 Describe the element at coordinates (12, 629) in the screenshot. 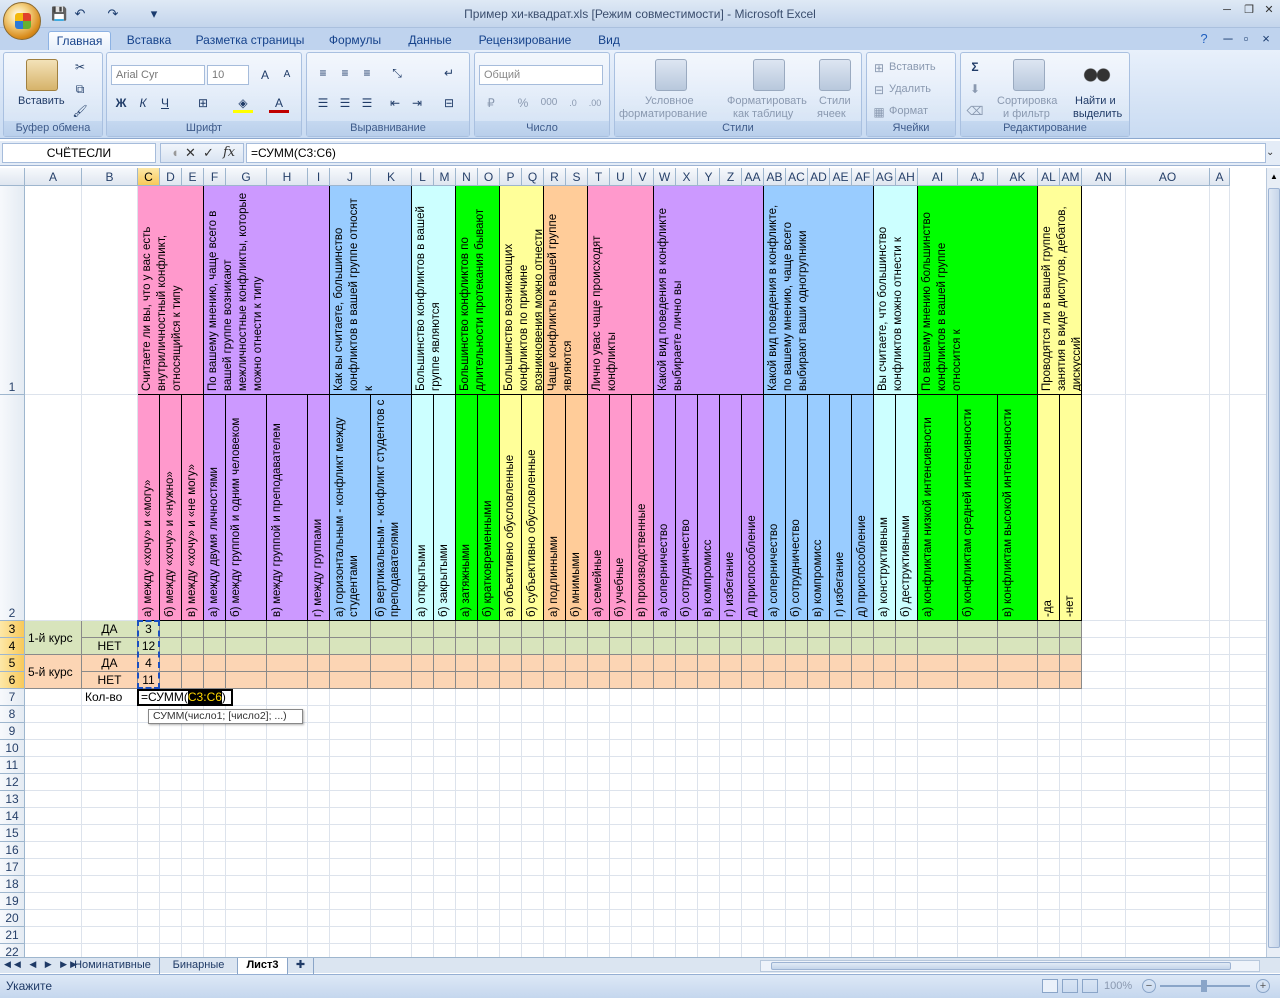

I see `row-header: 3` at that location.